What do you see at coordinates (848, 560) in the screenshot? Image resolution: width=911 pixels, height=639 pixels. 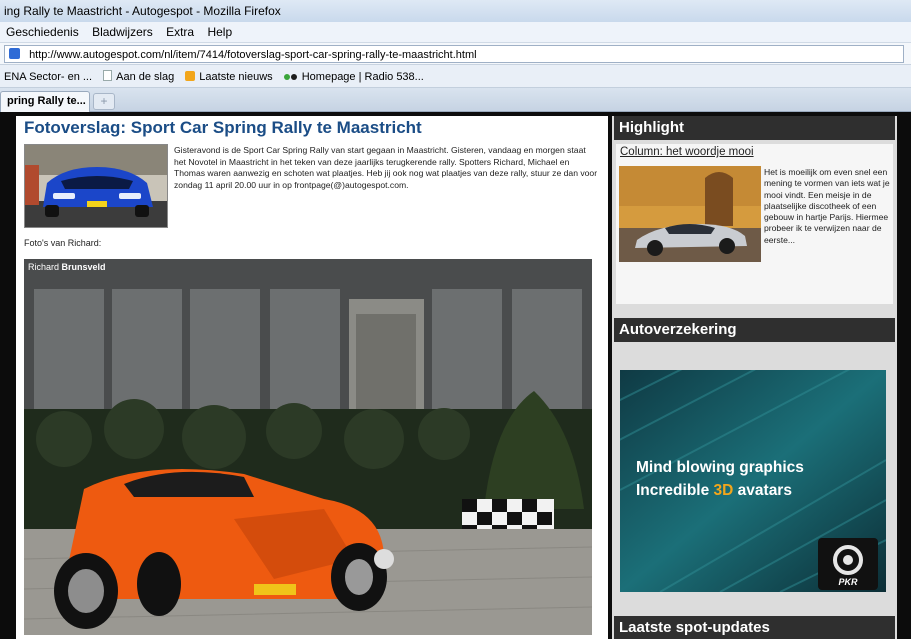 I see `pkr-logo-icon` at bounding box center [848, 560].